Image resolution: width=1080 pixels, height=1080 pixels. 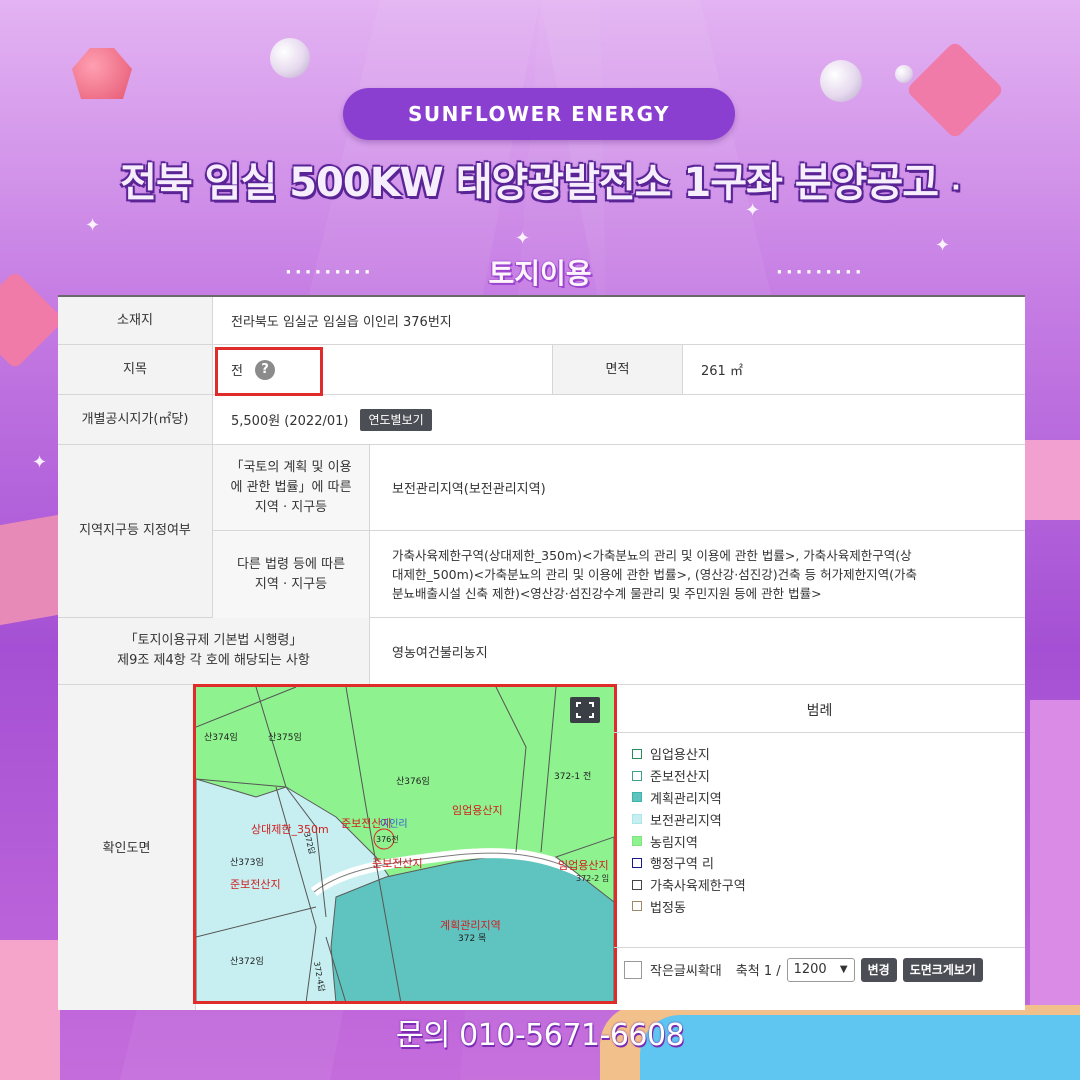 What do you see at coordinates (329, 272) in the screenshot?
I see `dots-left: ·········` at bounding box center [329, 272].